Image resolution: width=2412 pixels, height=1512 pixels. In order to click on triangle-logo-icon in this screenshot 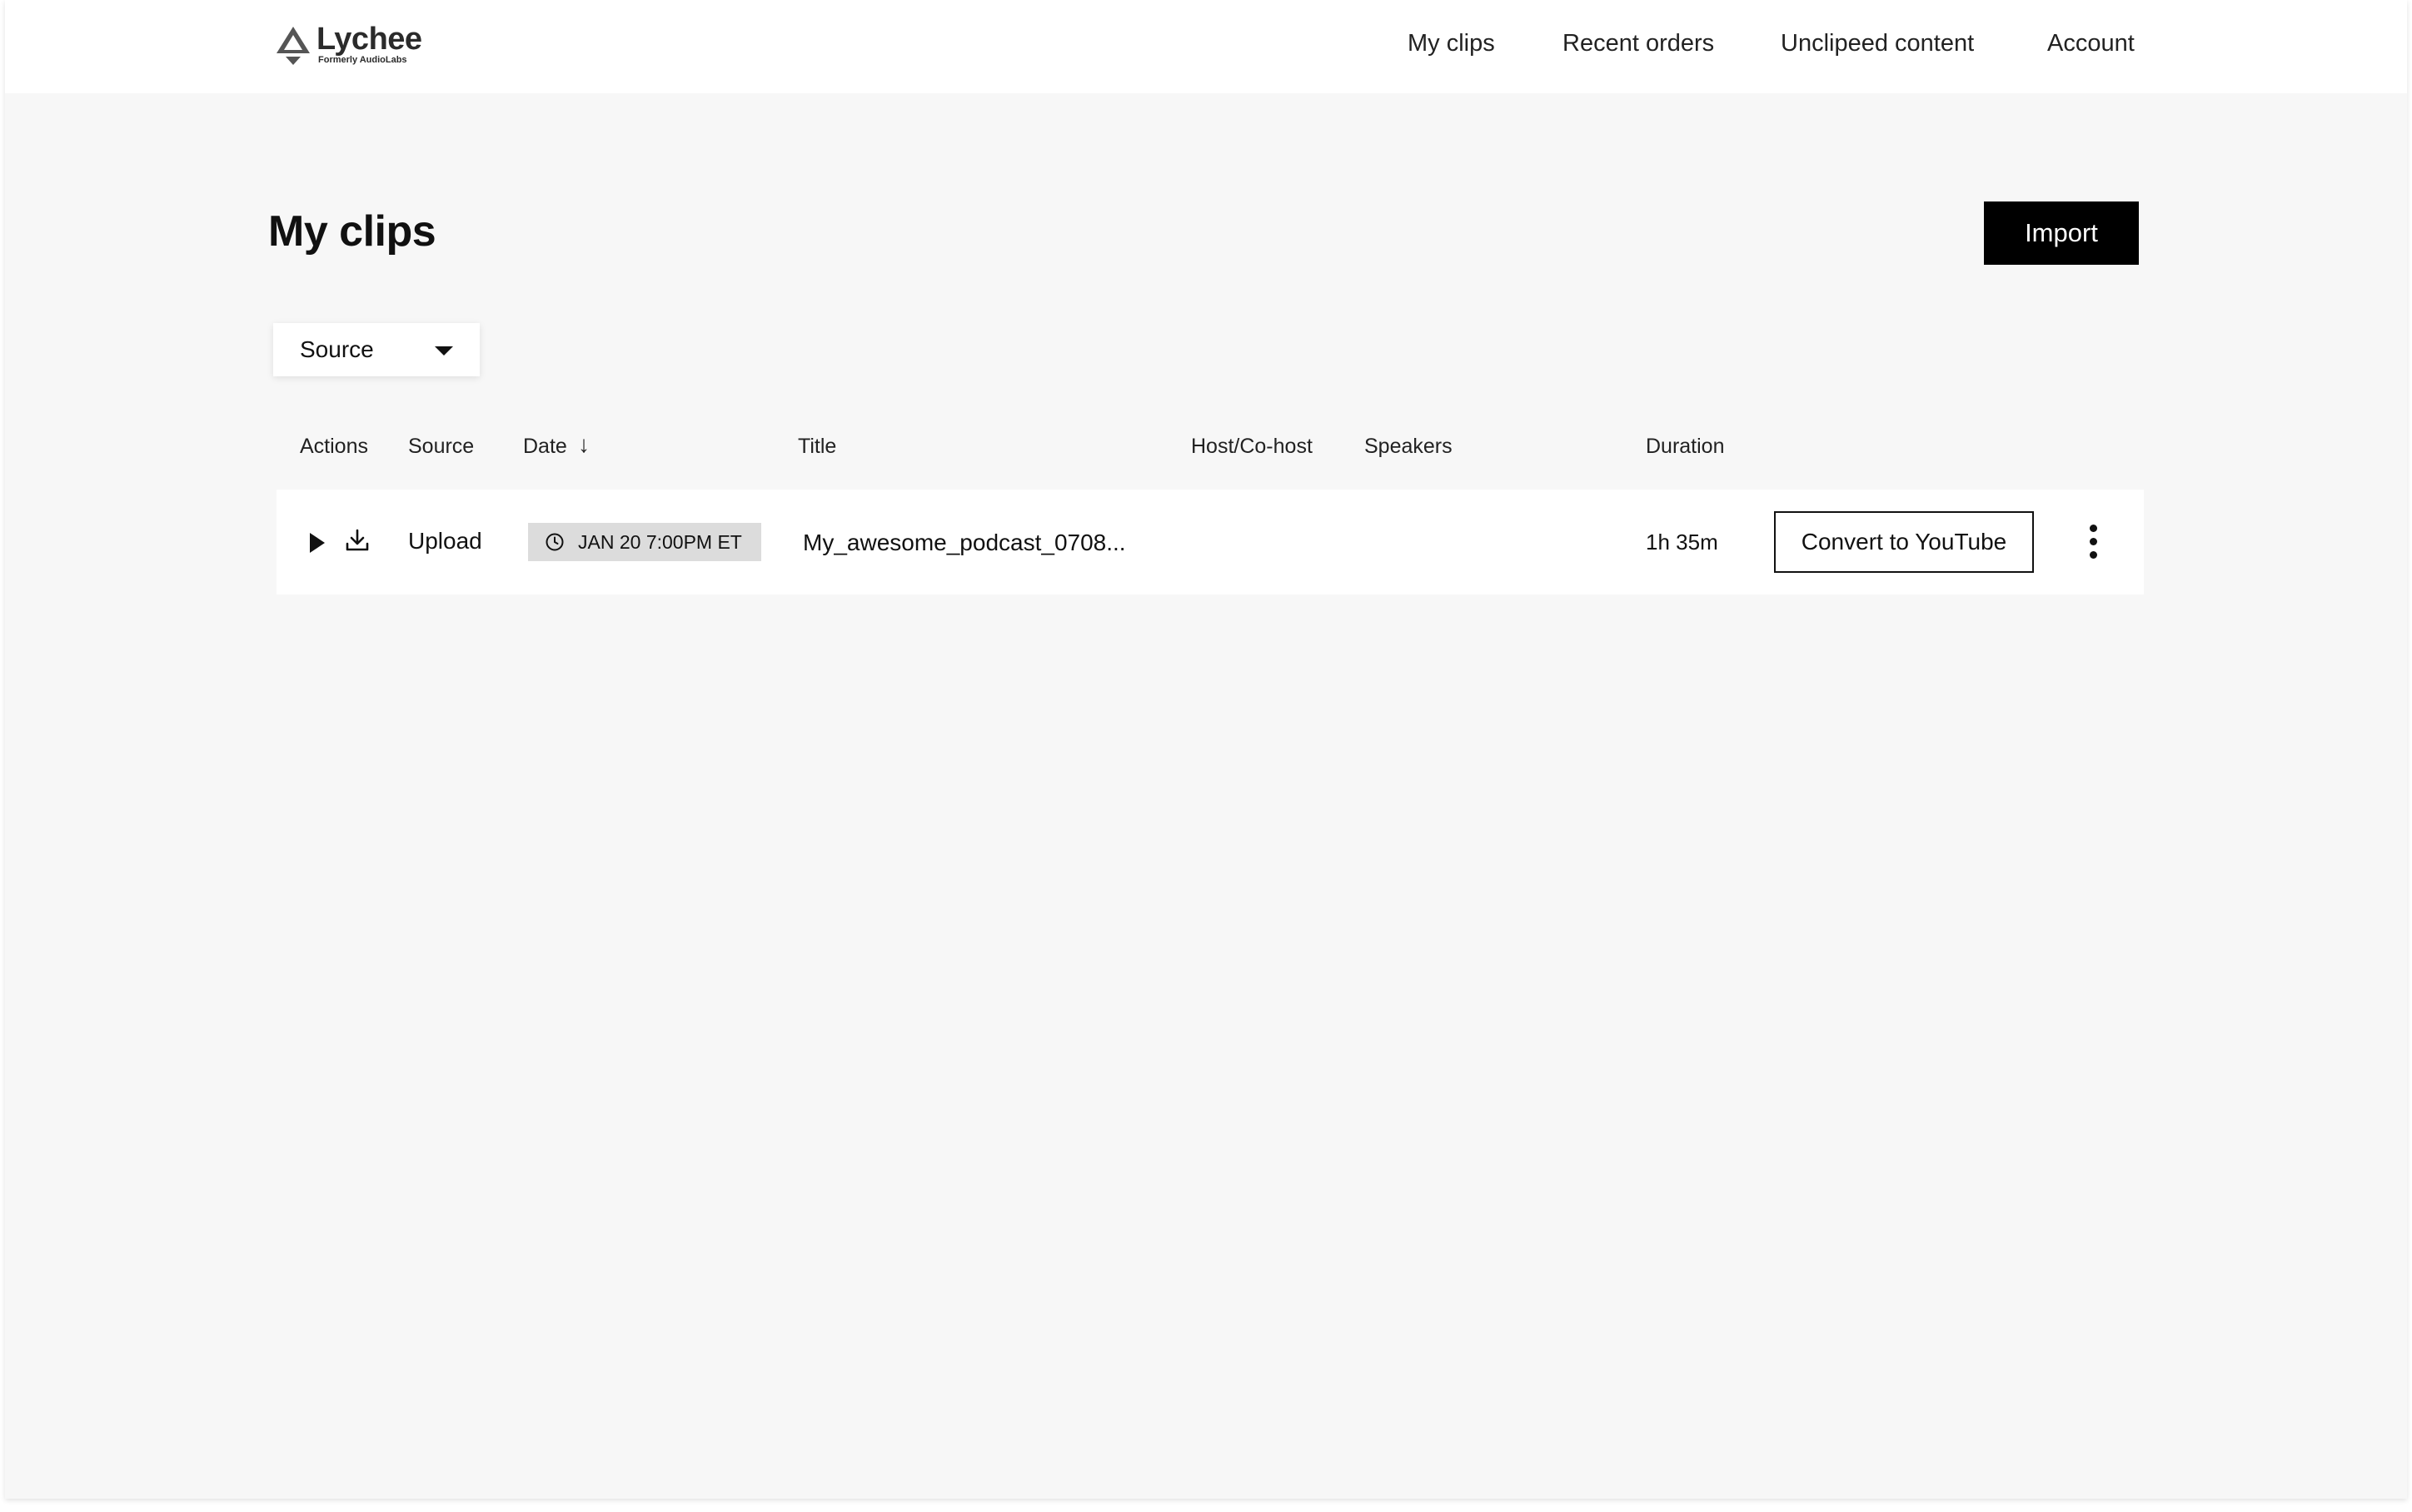, I will do `click(293, 46)`.